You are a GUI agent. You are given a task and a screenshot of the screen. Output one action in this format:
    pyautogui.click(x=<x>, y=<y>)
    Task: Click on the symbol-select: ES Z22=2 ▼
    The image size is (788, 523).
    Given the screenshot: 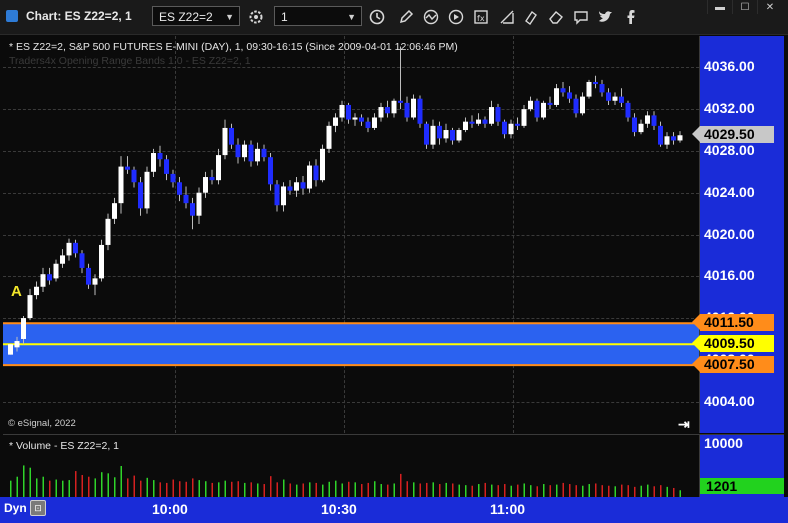 What is the action you would take?
    pyautogui.click(x=196, y=16)
    